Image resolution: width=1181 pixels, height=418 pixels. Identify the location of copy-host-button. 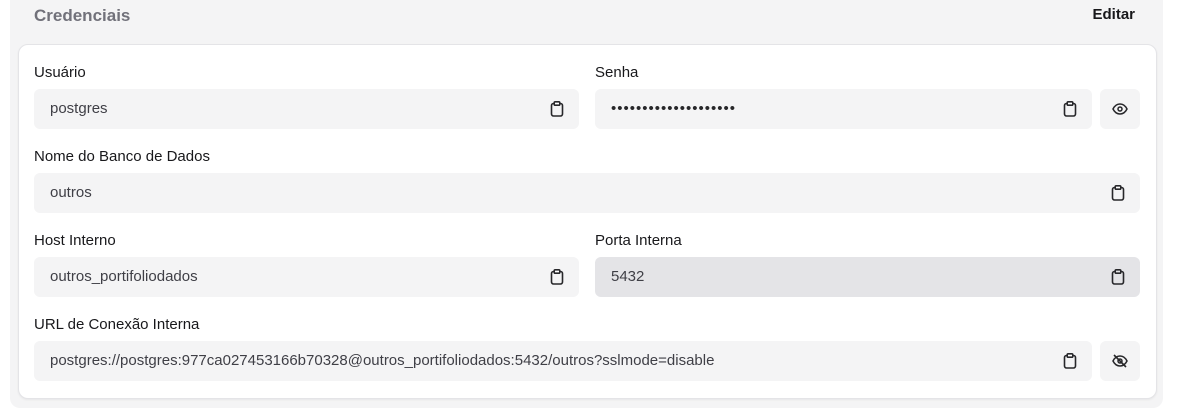
(557, 277).